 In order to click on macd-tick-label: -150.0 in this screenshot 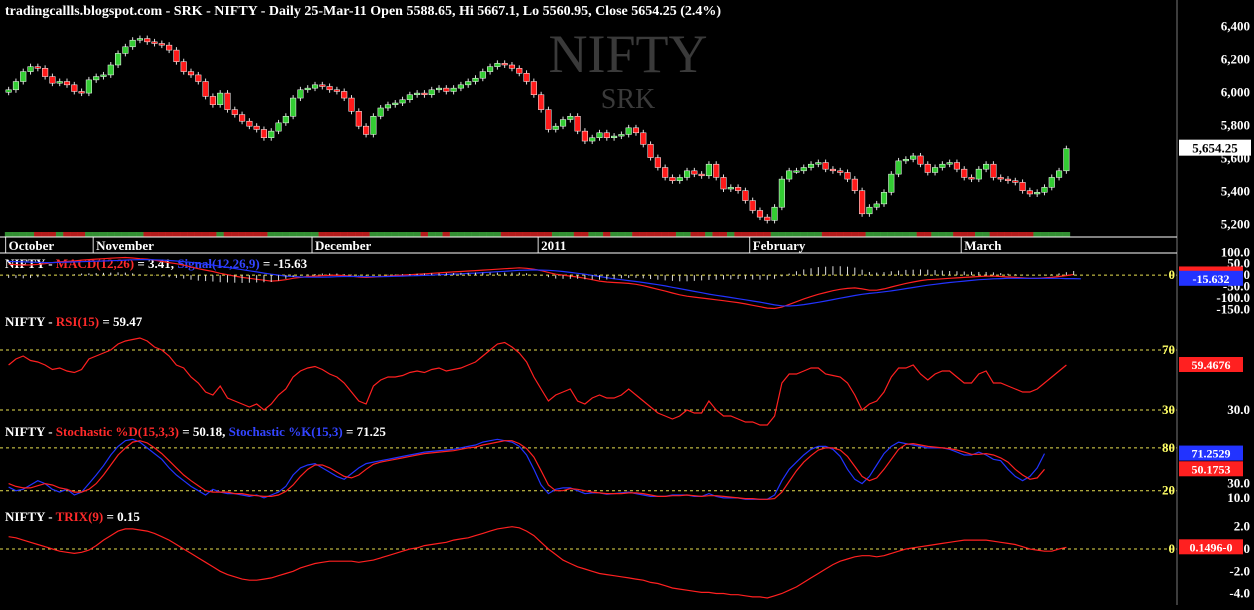, I will do `click(1233, 308)`.